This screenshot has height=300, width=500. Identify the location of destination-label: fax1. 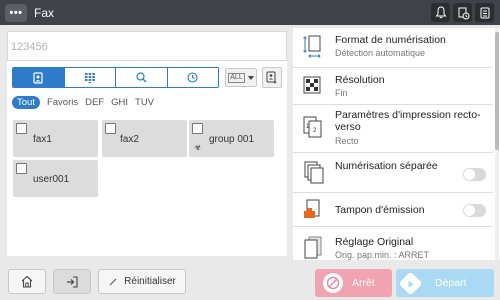
(42, 139).